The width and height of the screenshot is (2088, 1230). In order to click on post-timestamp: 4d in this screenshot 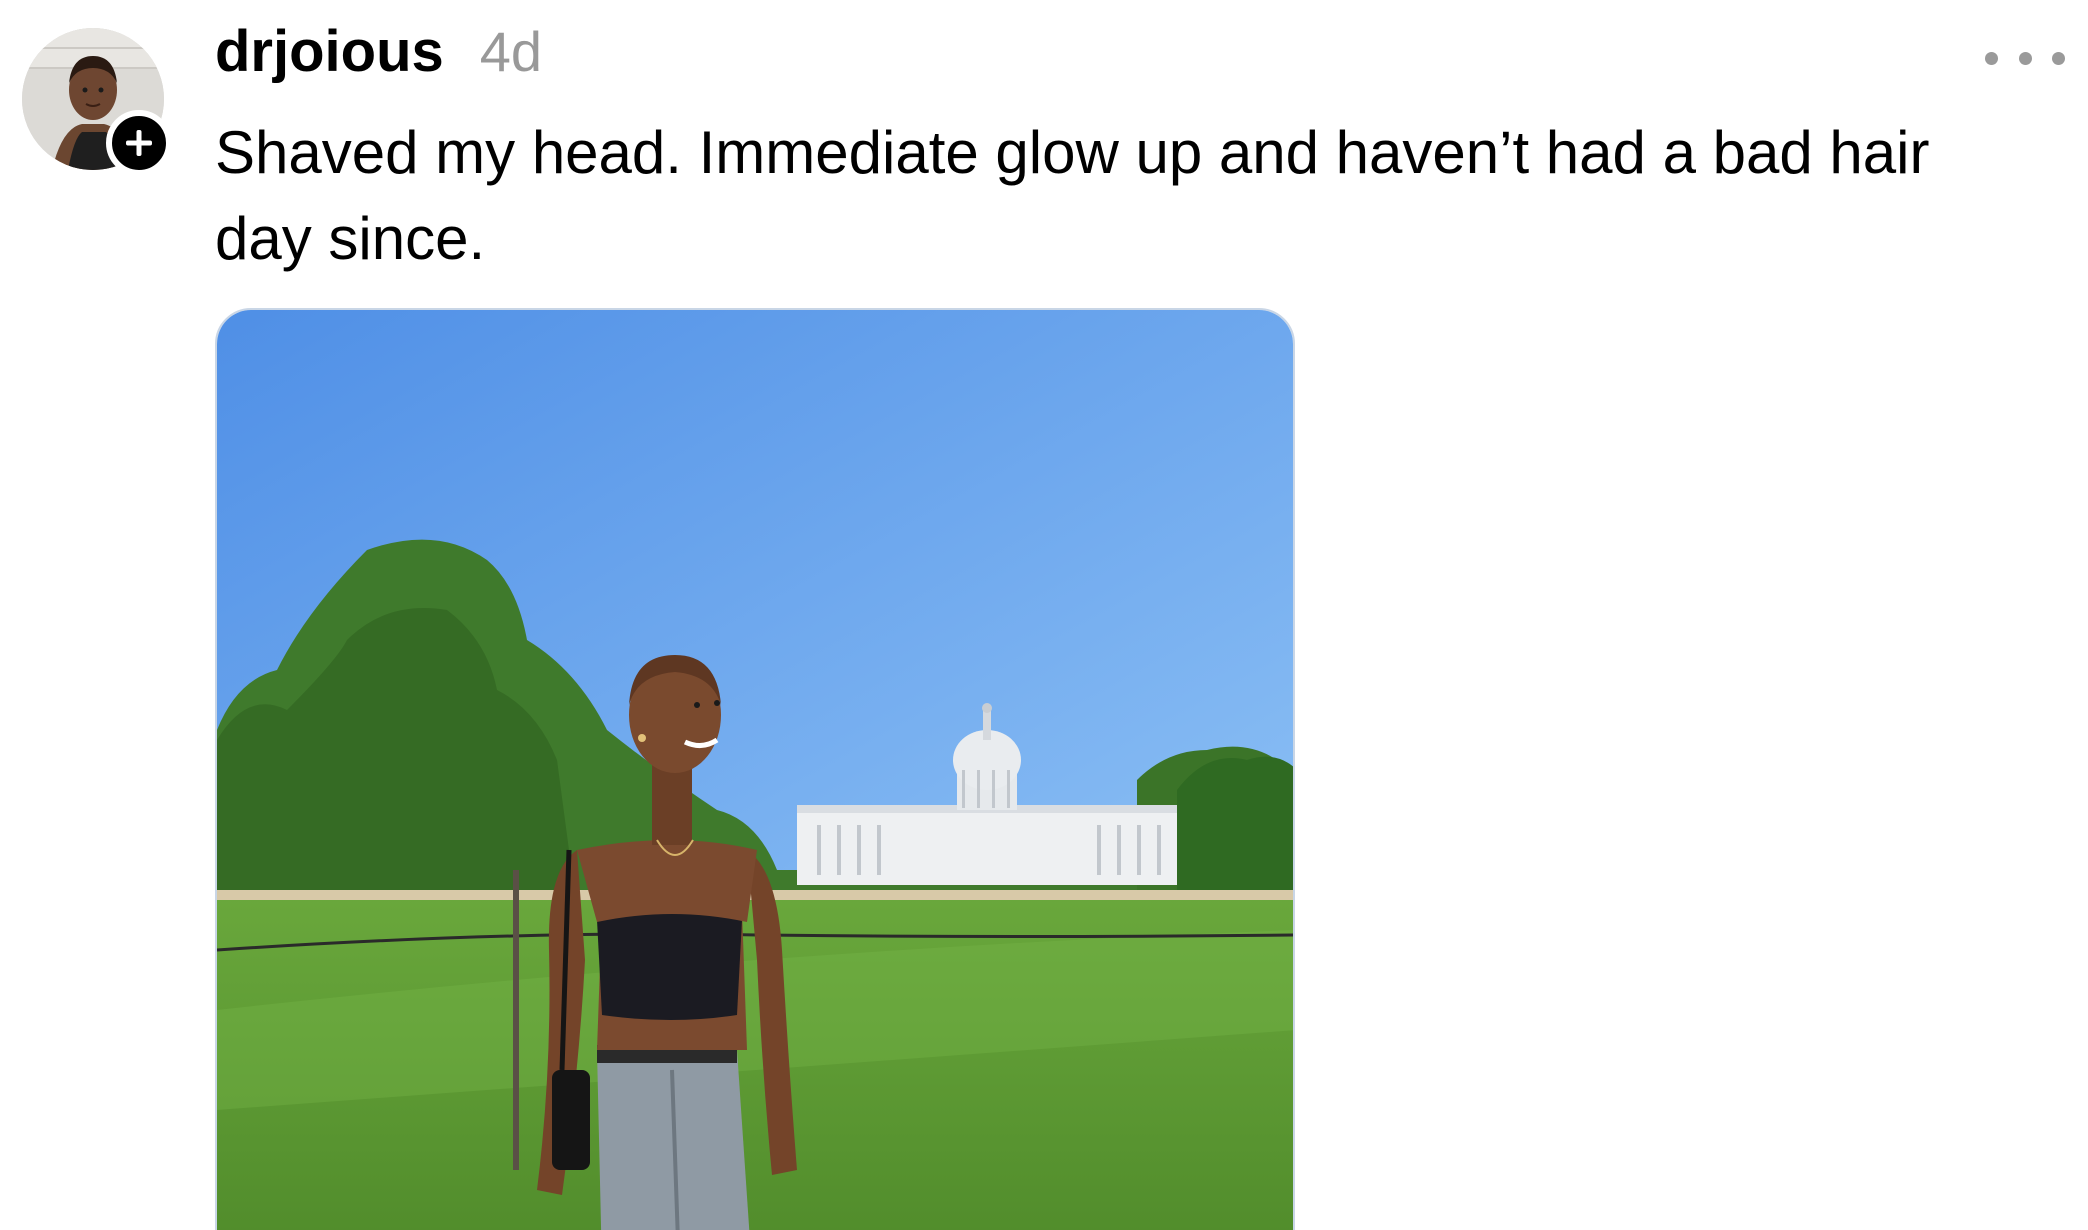, I will do `click(511, 51)`.